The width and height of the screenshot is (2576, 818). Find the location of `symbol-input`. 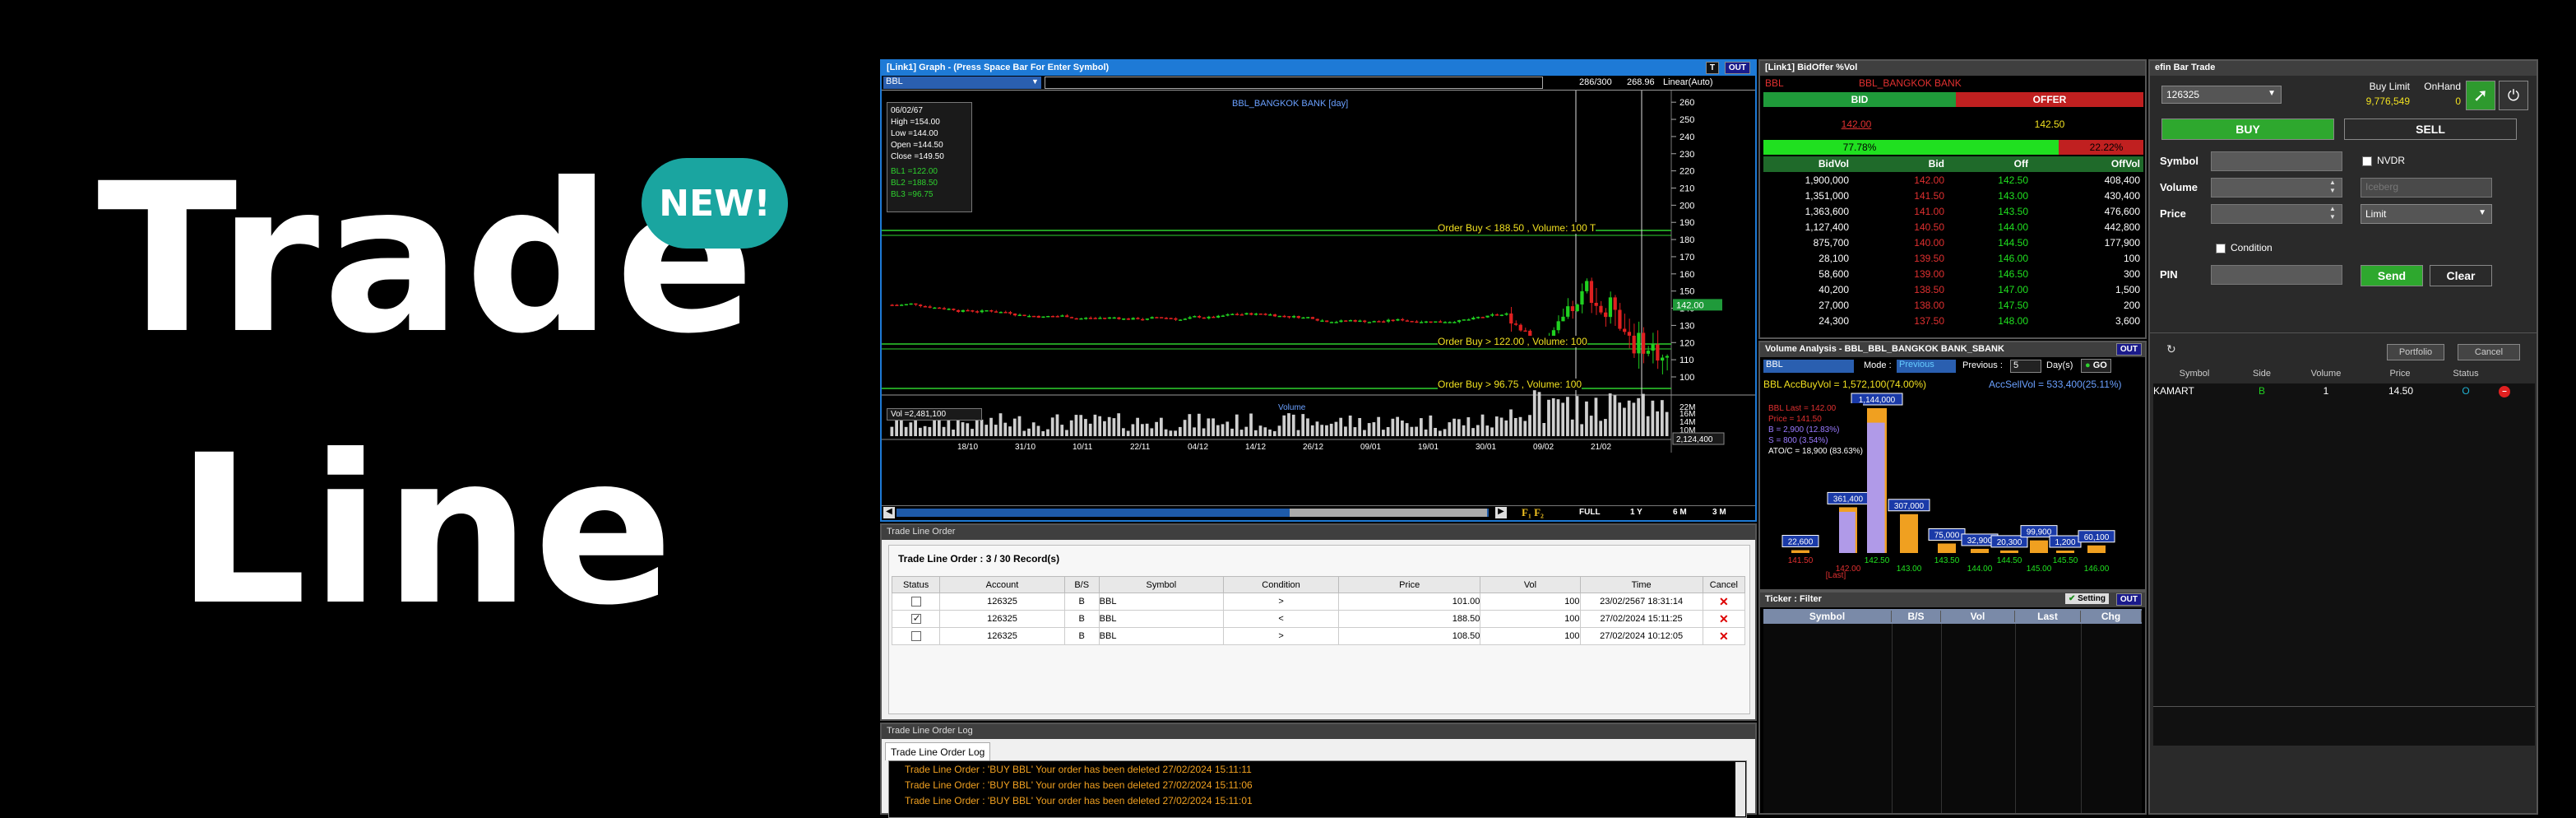

symbol-input is located at coordinates (2277, 161).